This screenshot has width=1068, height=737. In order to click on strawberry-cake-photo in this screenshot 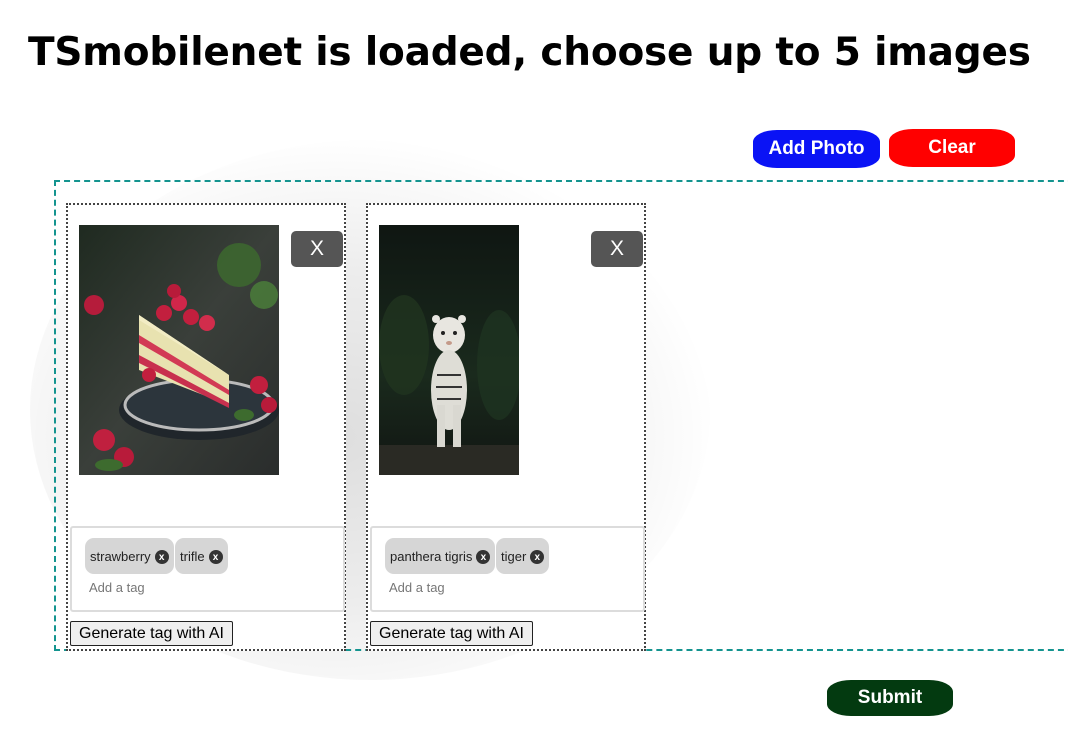, I will do `click(179, 350)`.